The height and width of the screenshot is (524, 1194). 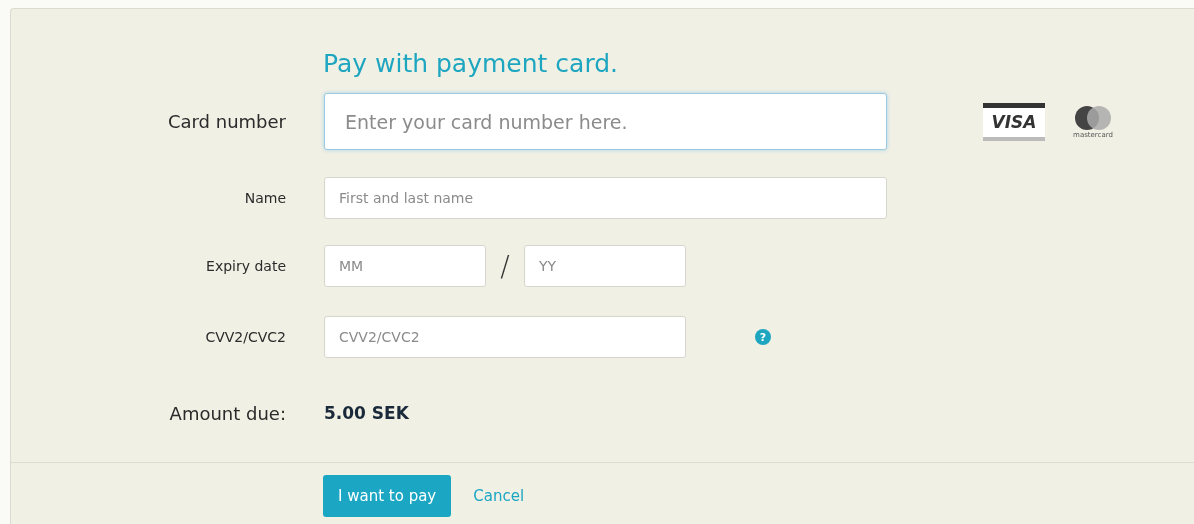 What do you see at coordinates (605, 198) in the screenshot?
I see `name-field: First and last name` at bounding box center [605, 198].